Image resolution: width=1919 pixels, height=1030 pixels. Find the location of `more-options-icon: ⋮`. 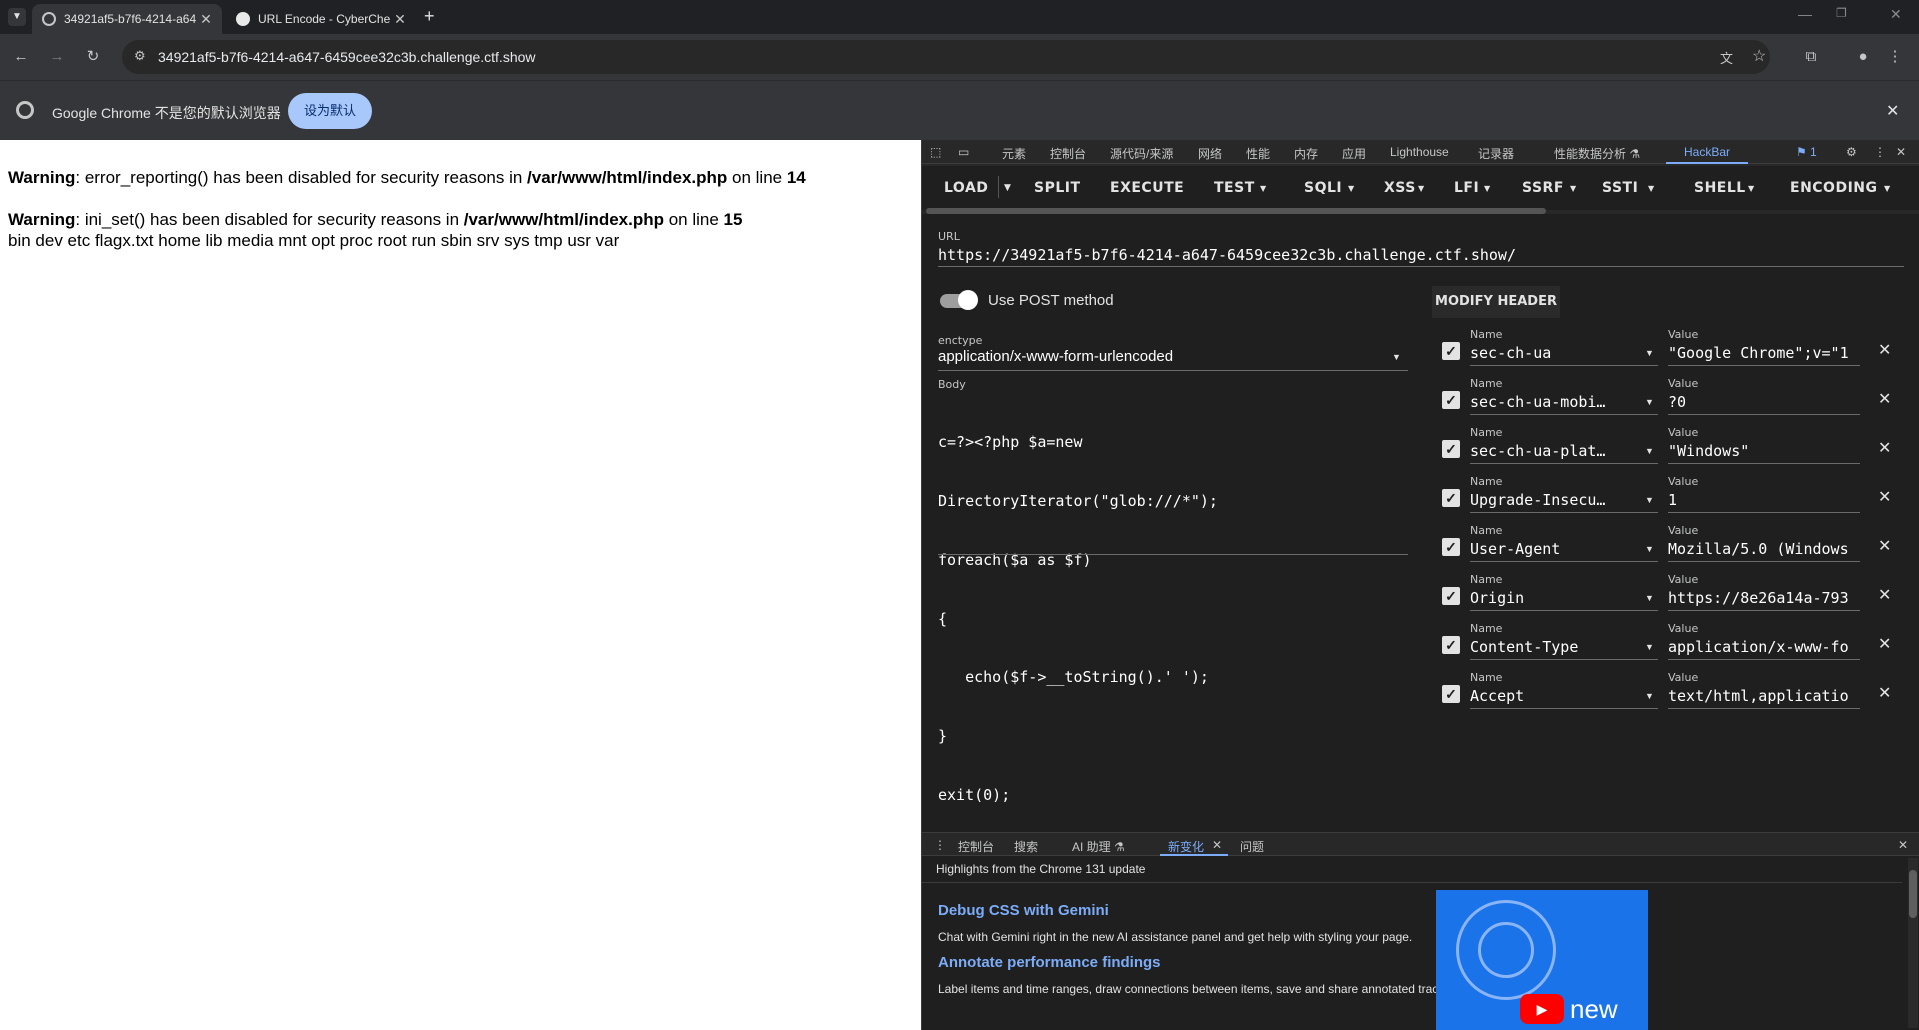

more-options-icon: ⋮ is located at coordinates (1880, 152).